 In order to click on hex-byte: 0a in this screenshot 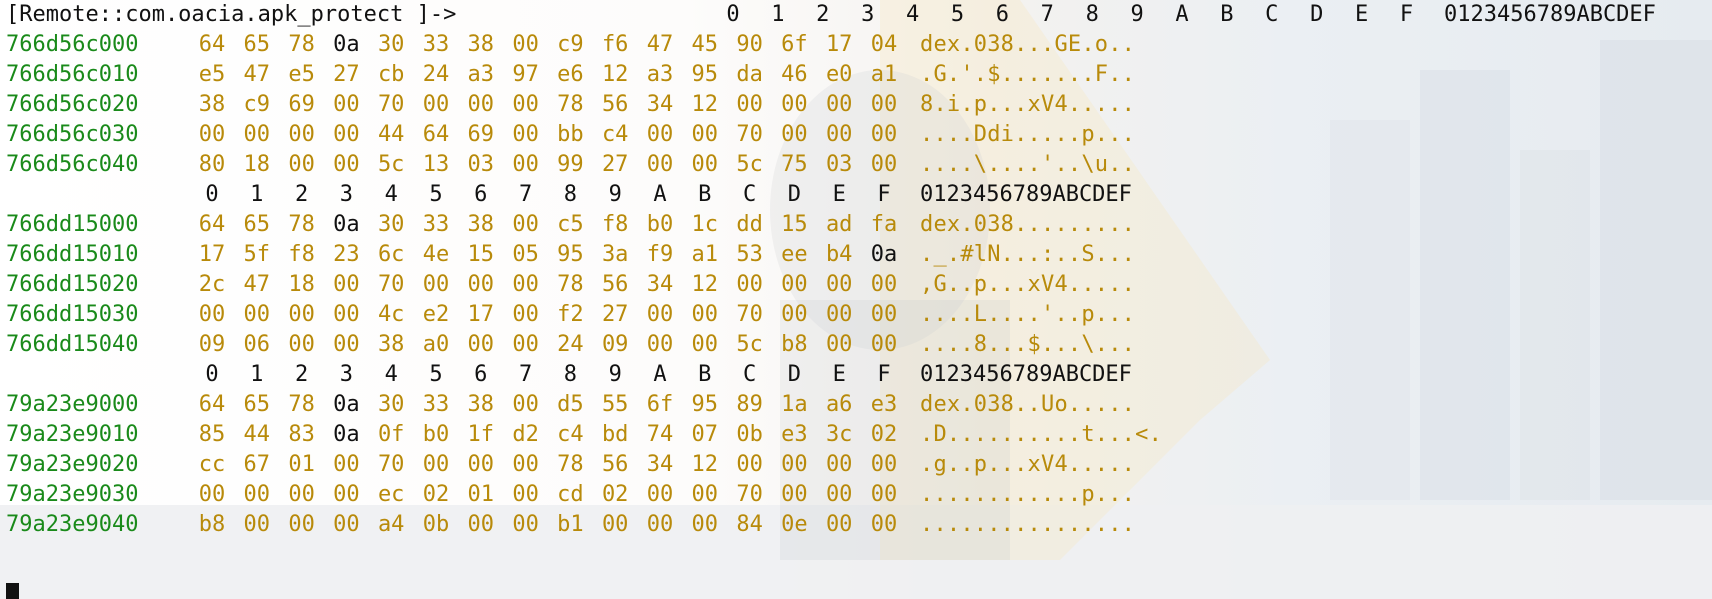, I will do `click(346, 404)`.